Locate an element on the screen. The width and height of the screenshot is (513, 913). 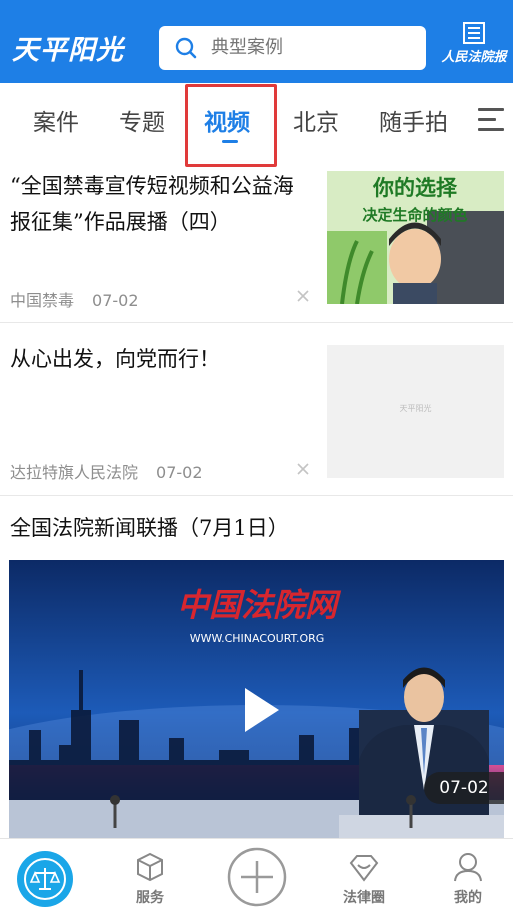
banner-url: WWW.CHINACOURT.ORG is located at coordinates (257, 638).